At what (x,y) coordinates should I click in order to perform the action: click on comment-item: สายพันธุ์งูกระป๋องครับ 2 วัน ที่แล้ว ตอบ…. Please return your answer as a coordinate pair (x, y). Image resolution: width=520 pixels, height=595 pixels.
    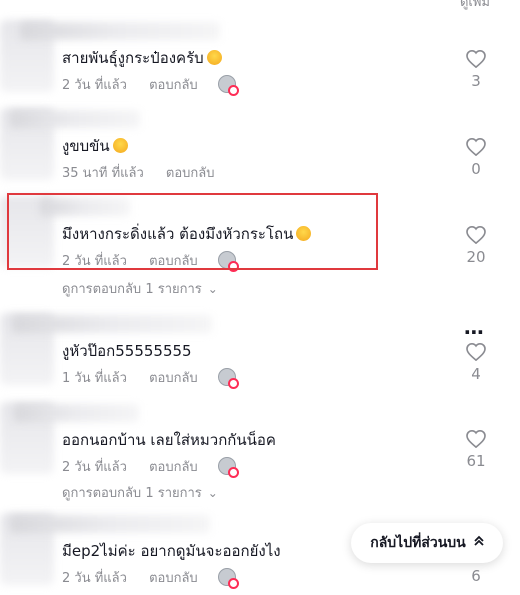
    Looking at the image, I should click on (260, 60).